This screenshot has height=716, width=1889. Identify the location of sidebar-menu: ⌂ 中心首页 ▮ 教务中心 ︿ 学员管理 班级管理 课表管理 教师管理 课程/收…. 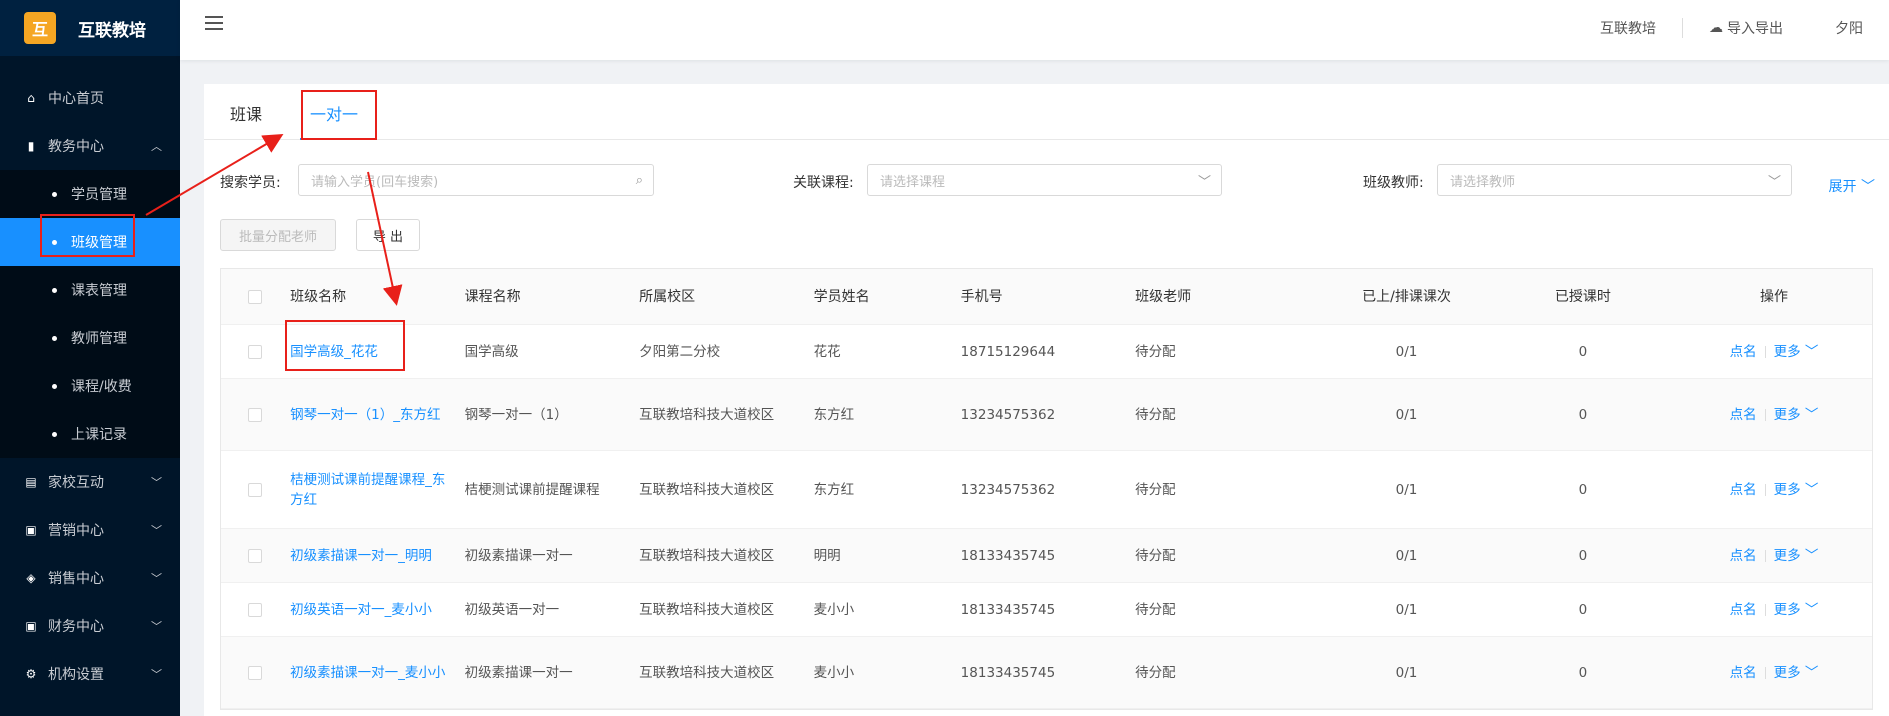
(90, 386).